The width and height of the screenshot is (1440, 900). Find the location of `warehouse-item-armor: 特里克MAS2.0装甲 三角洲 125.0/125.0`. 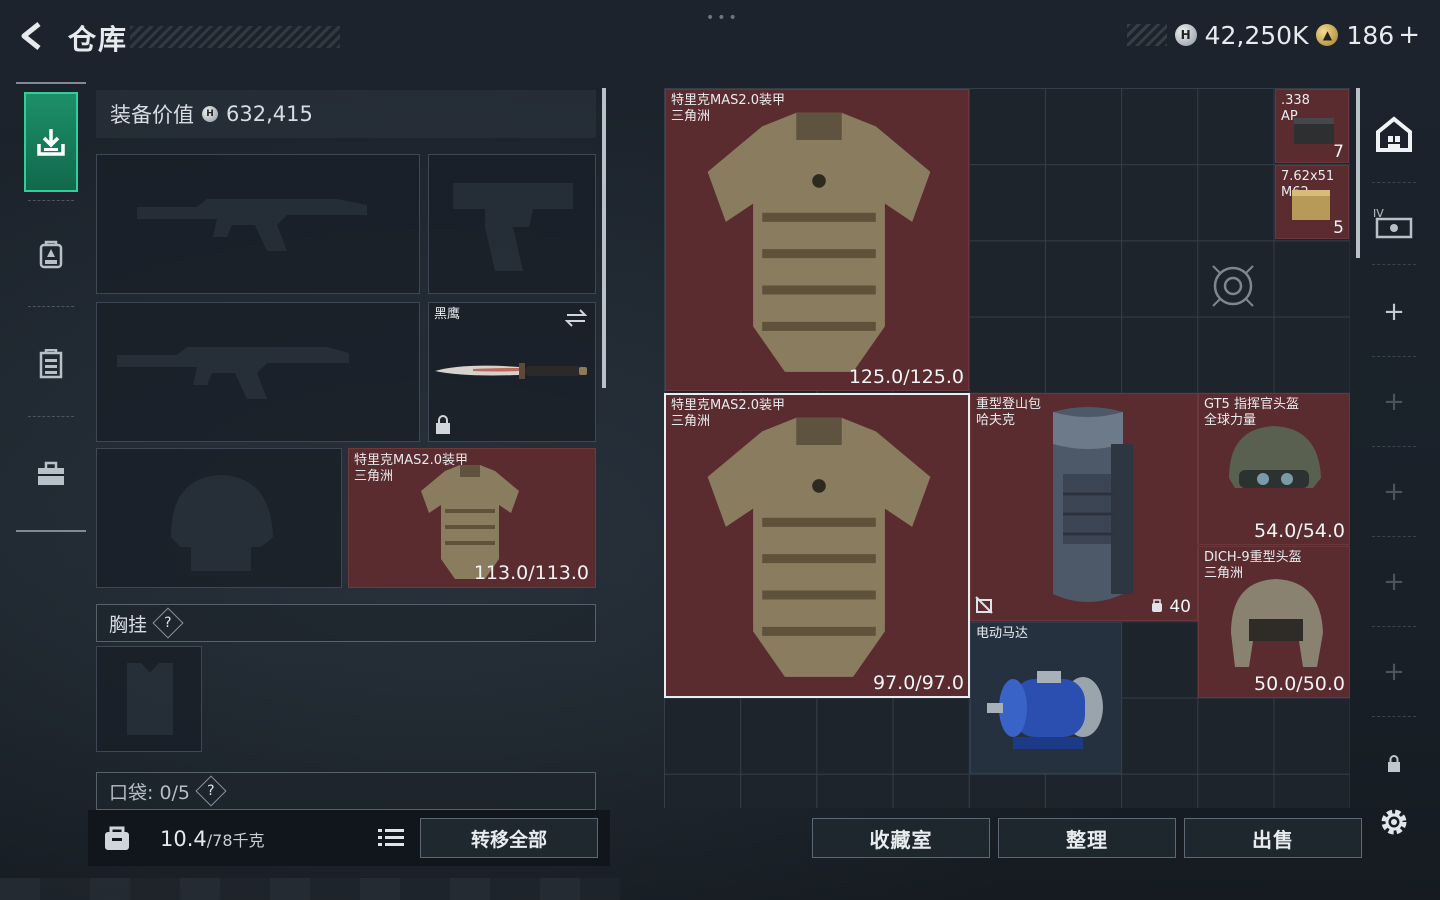

warehouse-item-armor: 特里克MAS2.0装甲 三角洲 125.0/125.0 is located at coordinates (817, 240).